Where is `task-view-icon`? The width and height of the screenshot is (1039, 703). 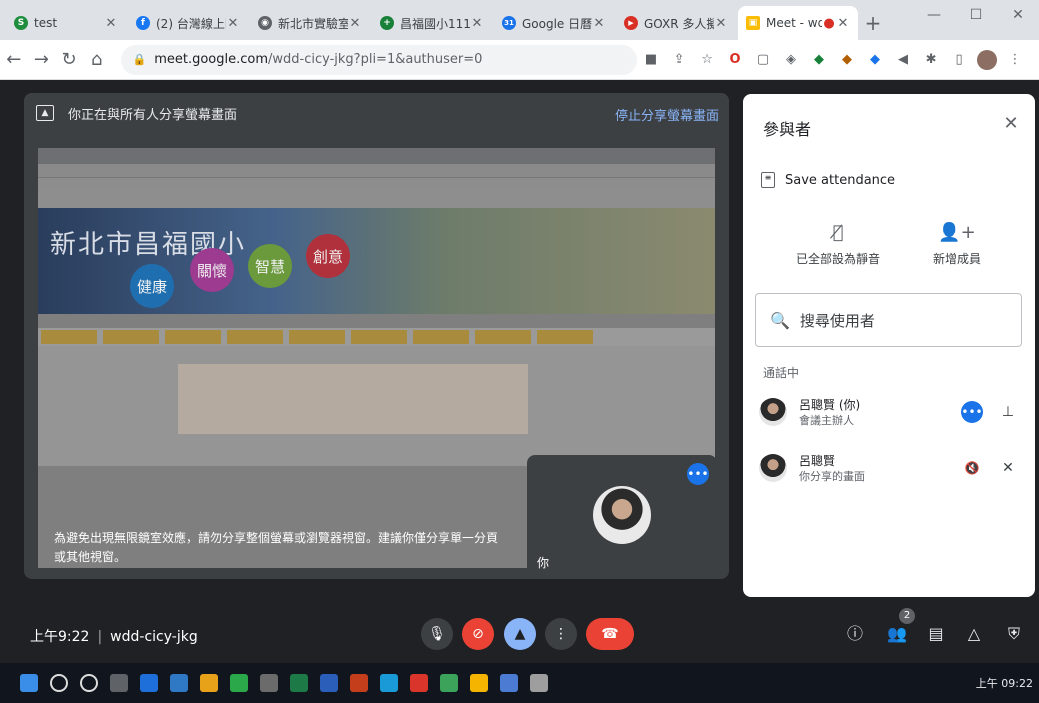
task-view-icon is located at coordinates (119, 683).